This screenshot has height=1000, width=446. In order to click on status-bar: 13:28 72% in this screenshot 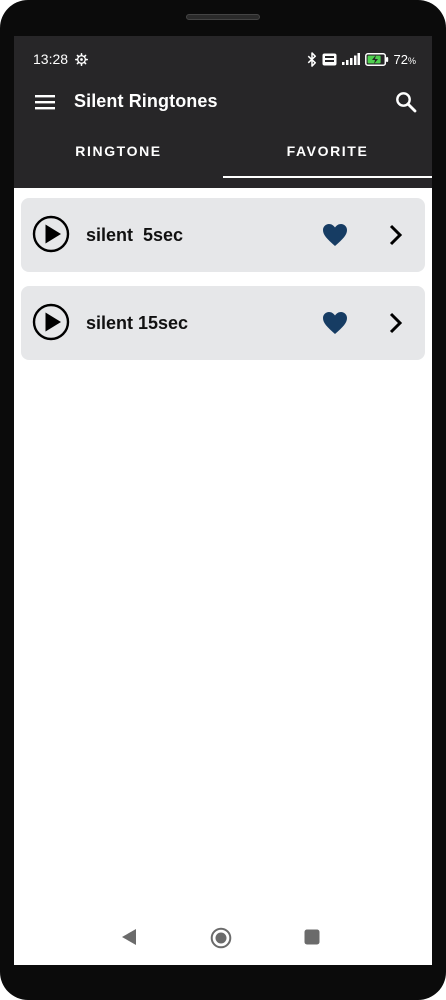, I will do `click(223, 59)`.